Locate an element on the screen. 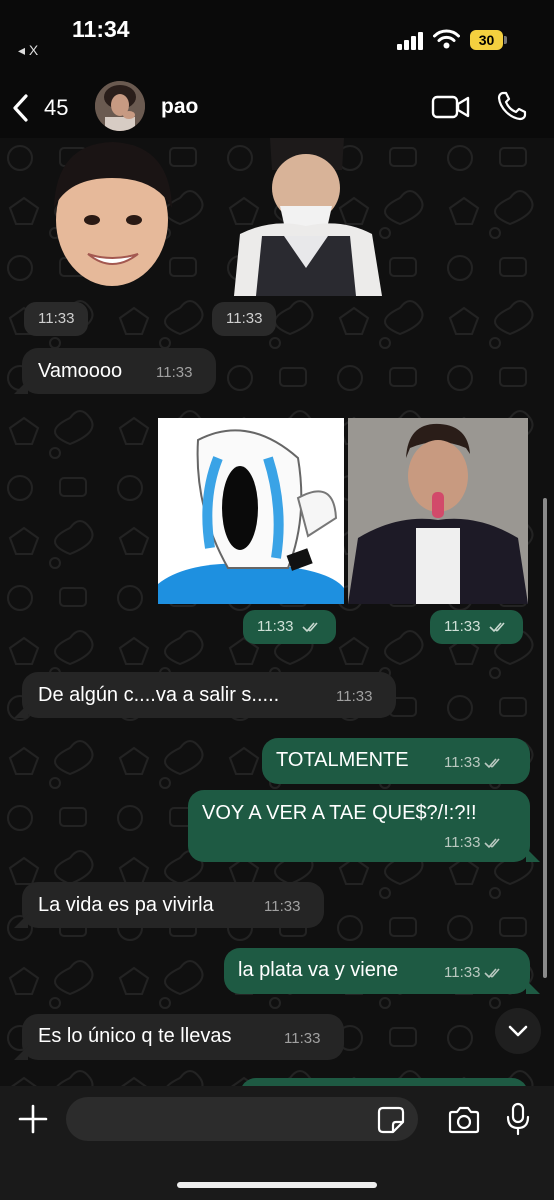 The image size is (554, 1200). microphone-icon is located at coordinates (518, 1119).